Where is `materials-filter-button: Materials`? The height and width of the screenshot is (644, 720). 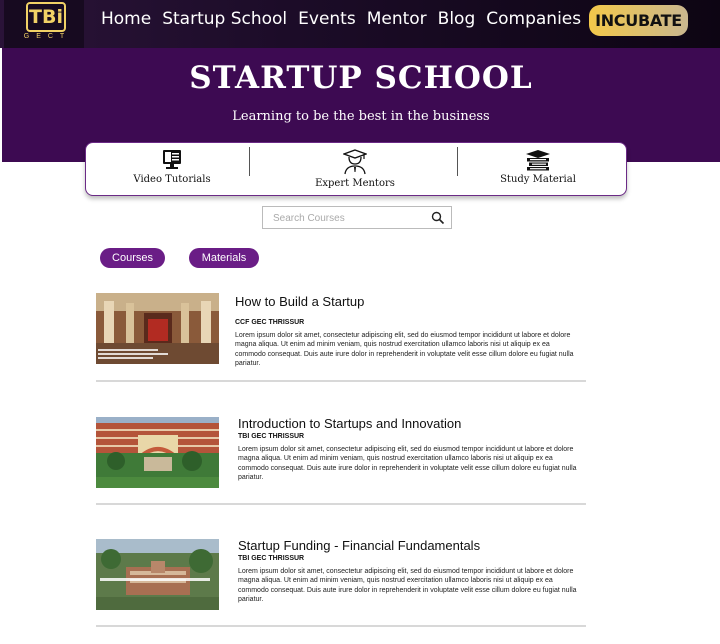 materials-filter-button: Materials is located at coordinates (224, 258).